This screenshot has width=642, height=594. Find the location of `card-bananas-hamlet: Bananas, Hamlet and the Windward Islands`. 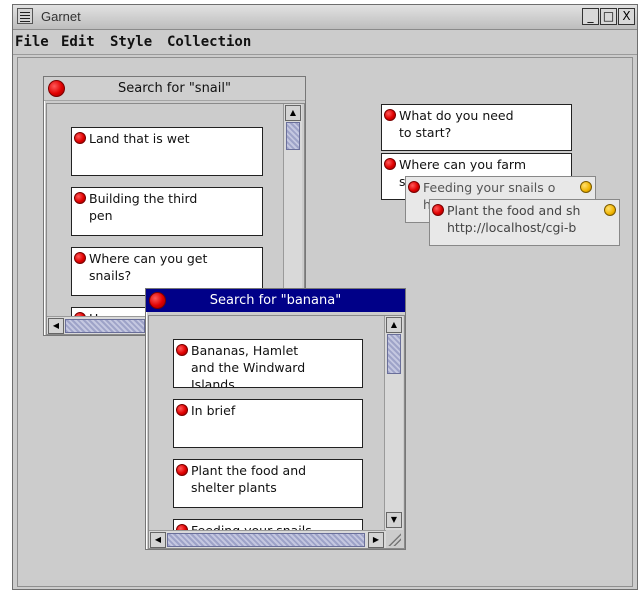

card-bananas-hamlet: Bananas, Hamlet and the Windward Islands is located at coordinates (268, 363).